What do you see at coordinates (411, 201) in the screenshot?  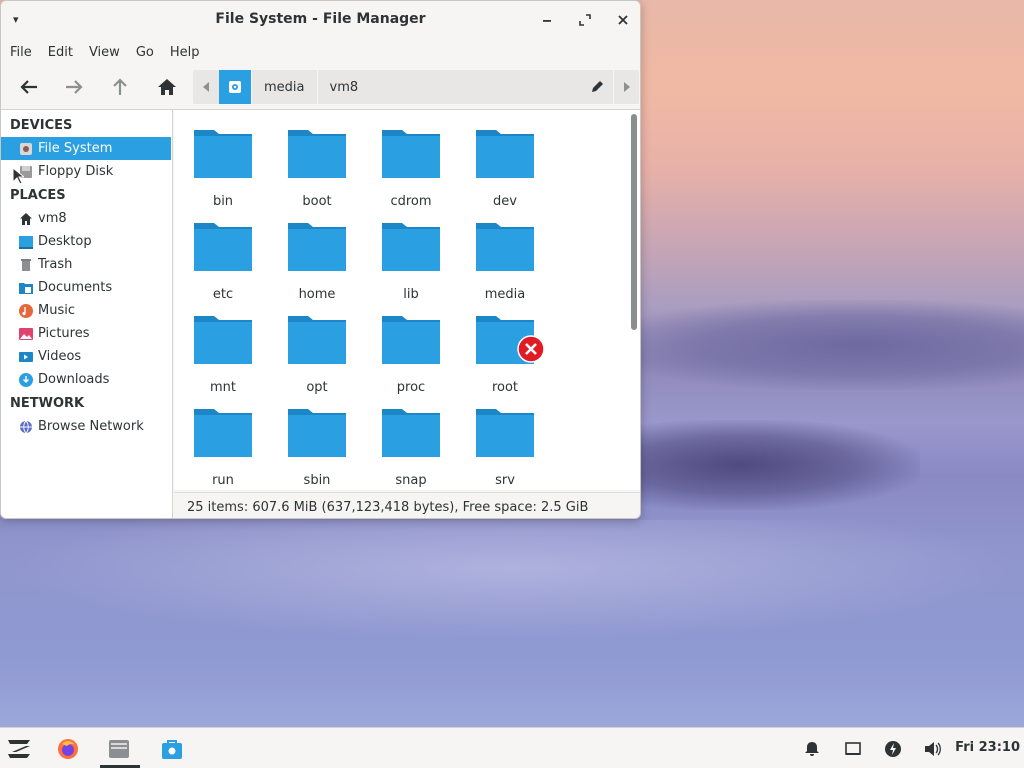 I see `folder-label: cdrom` at bounding box center [411, 201].